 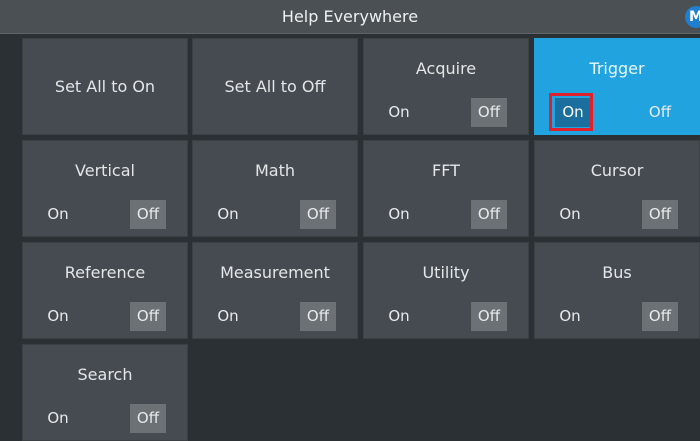 I want to click on tile-label: Acquire, so click(x=446, y=68).